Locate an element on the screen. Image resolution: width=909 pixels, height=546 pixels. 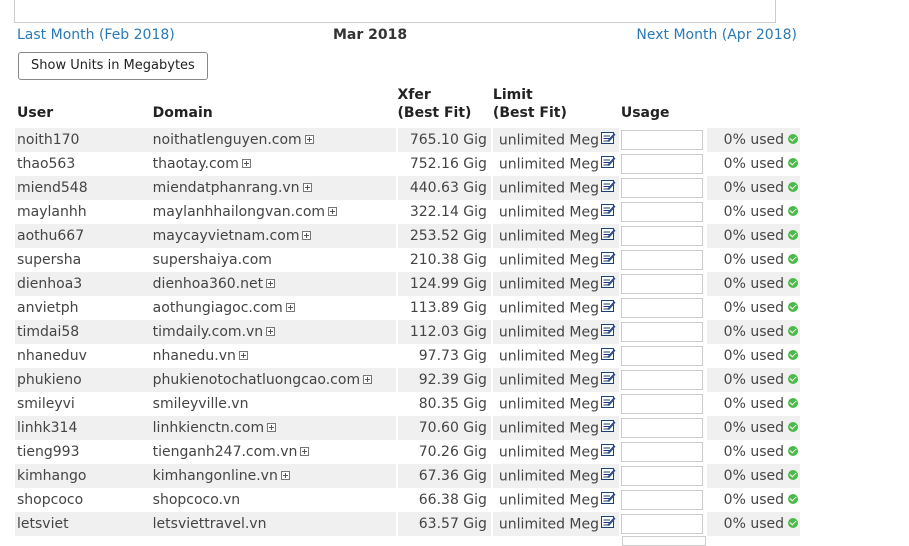
xfer-cell: 80.35 Gig is located at coordinates (443, 404).